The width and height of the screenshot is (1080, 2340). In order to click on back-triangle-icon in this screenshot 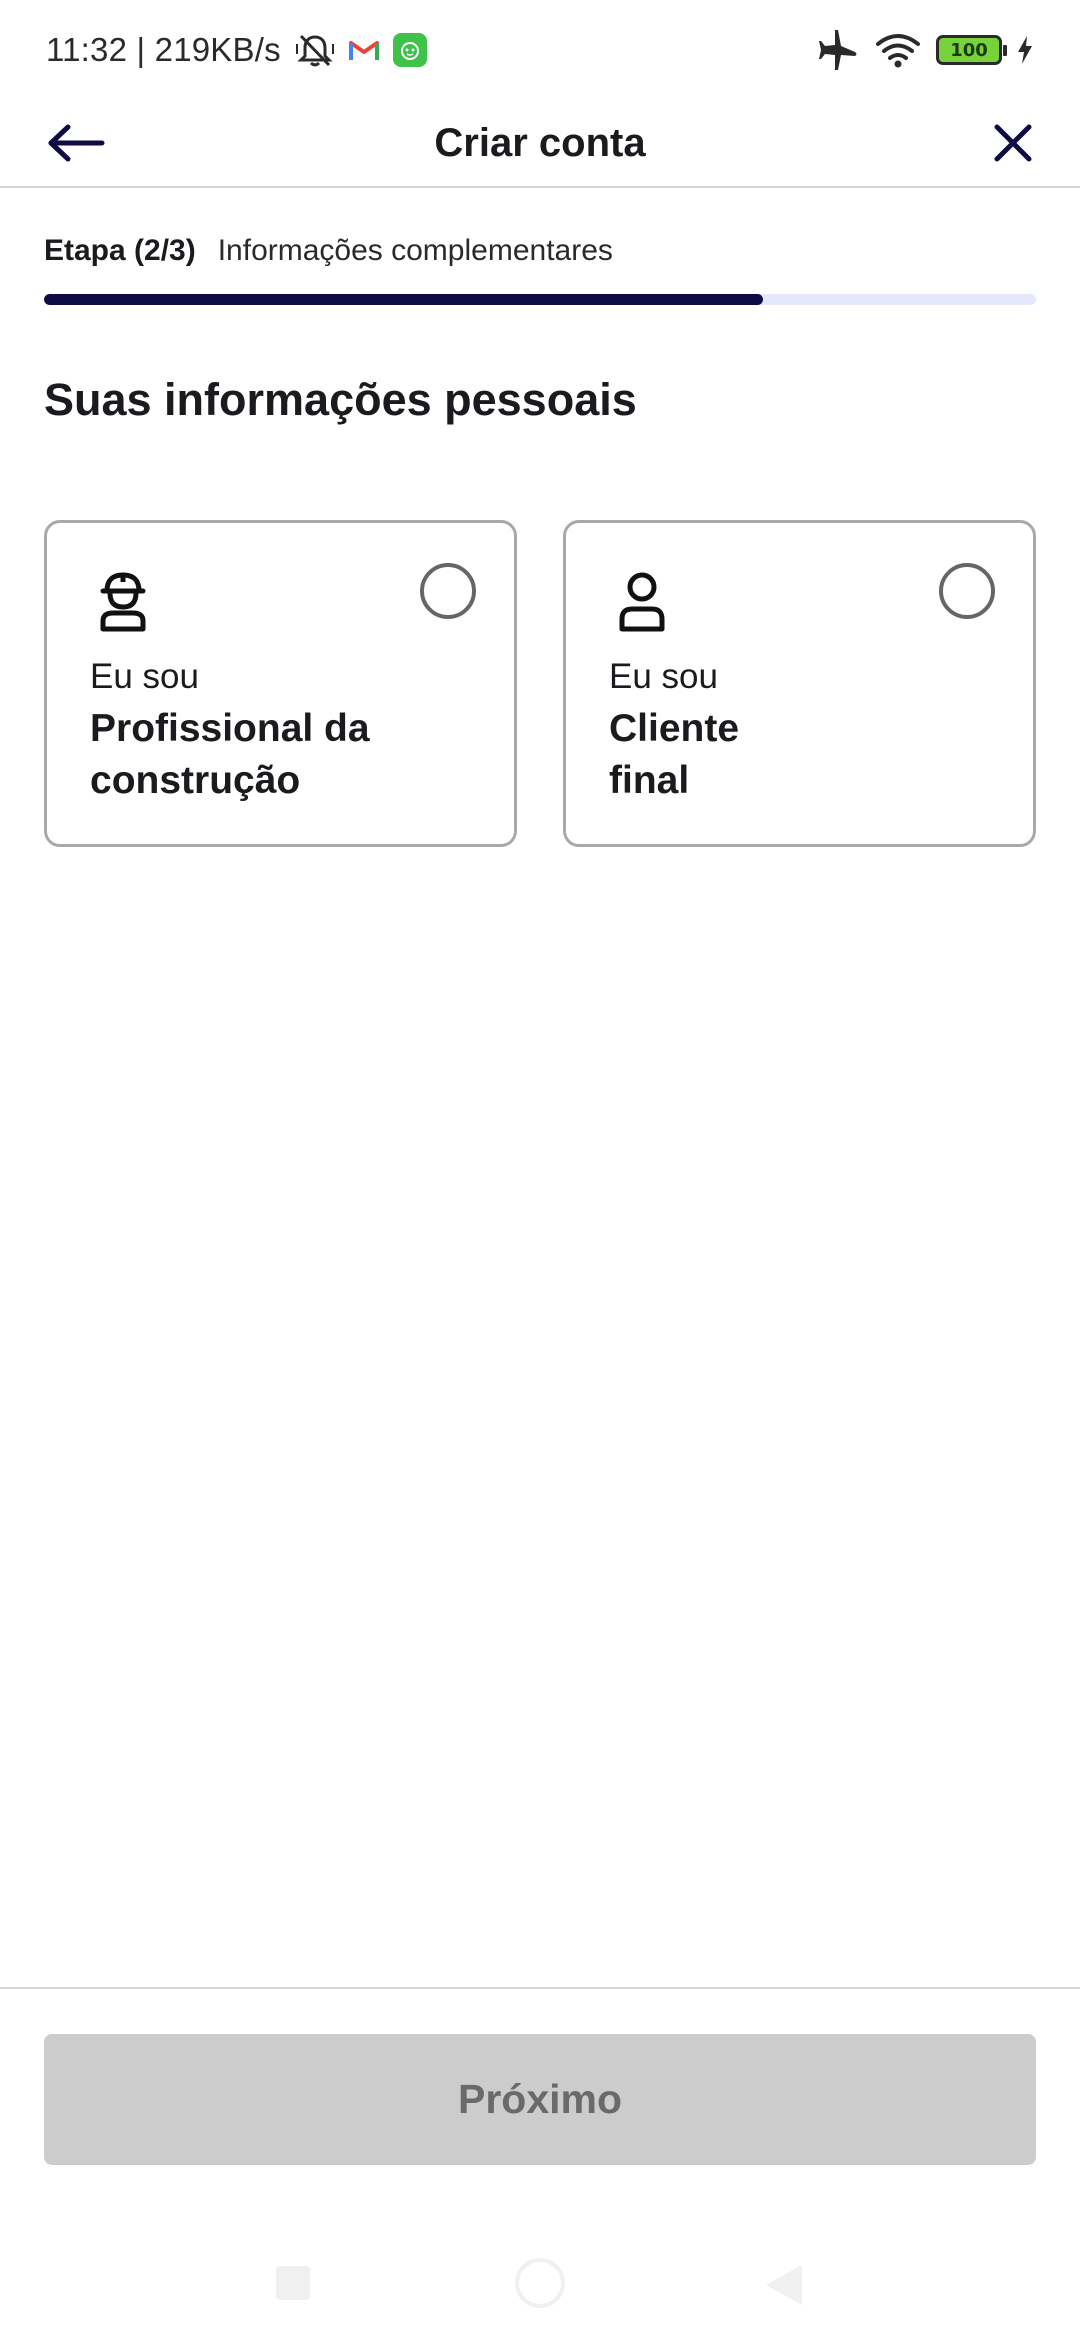, I will do `click(784, 2285)`.